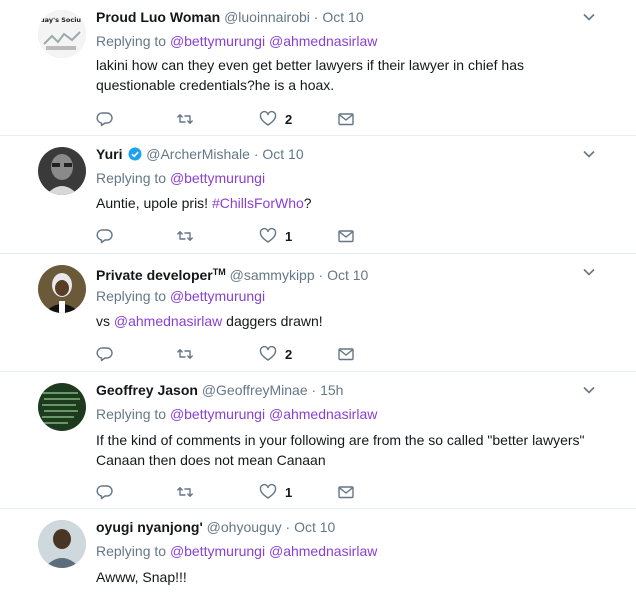 Image resolution: width=636 pixels, height=602 pixels. I want to click on tweet-text-part: daggers drawn!, so click(272, 321).